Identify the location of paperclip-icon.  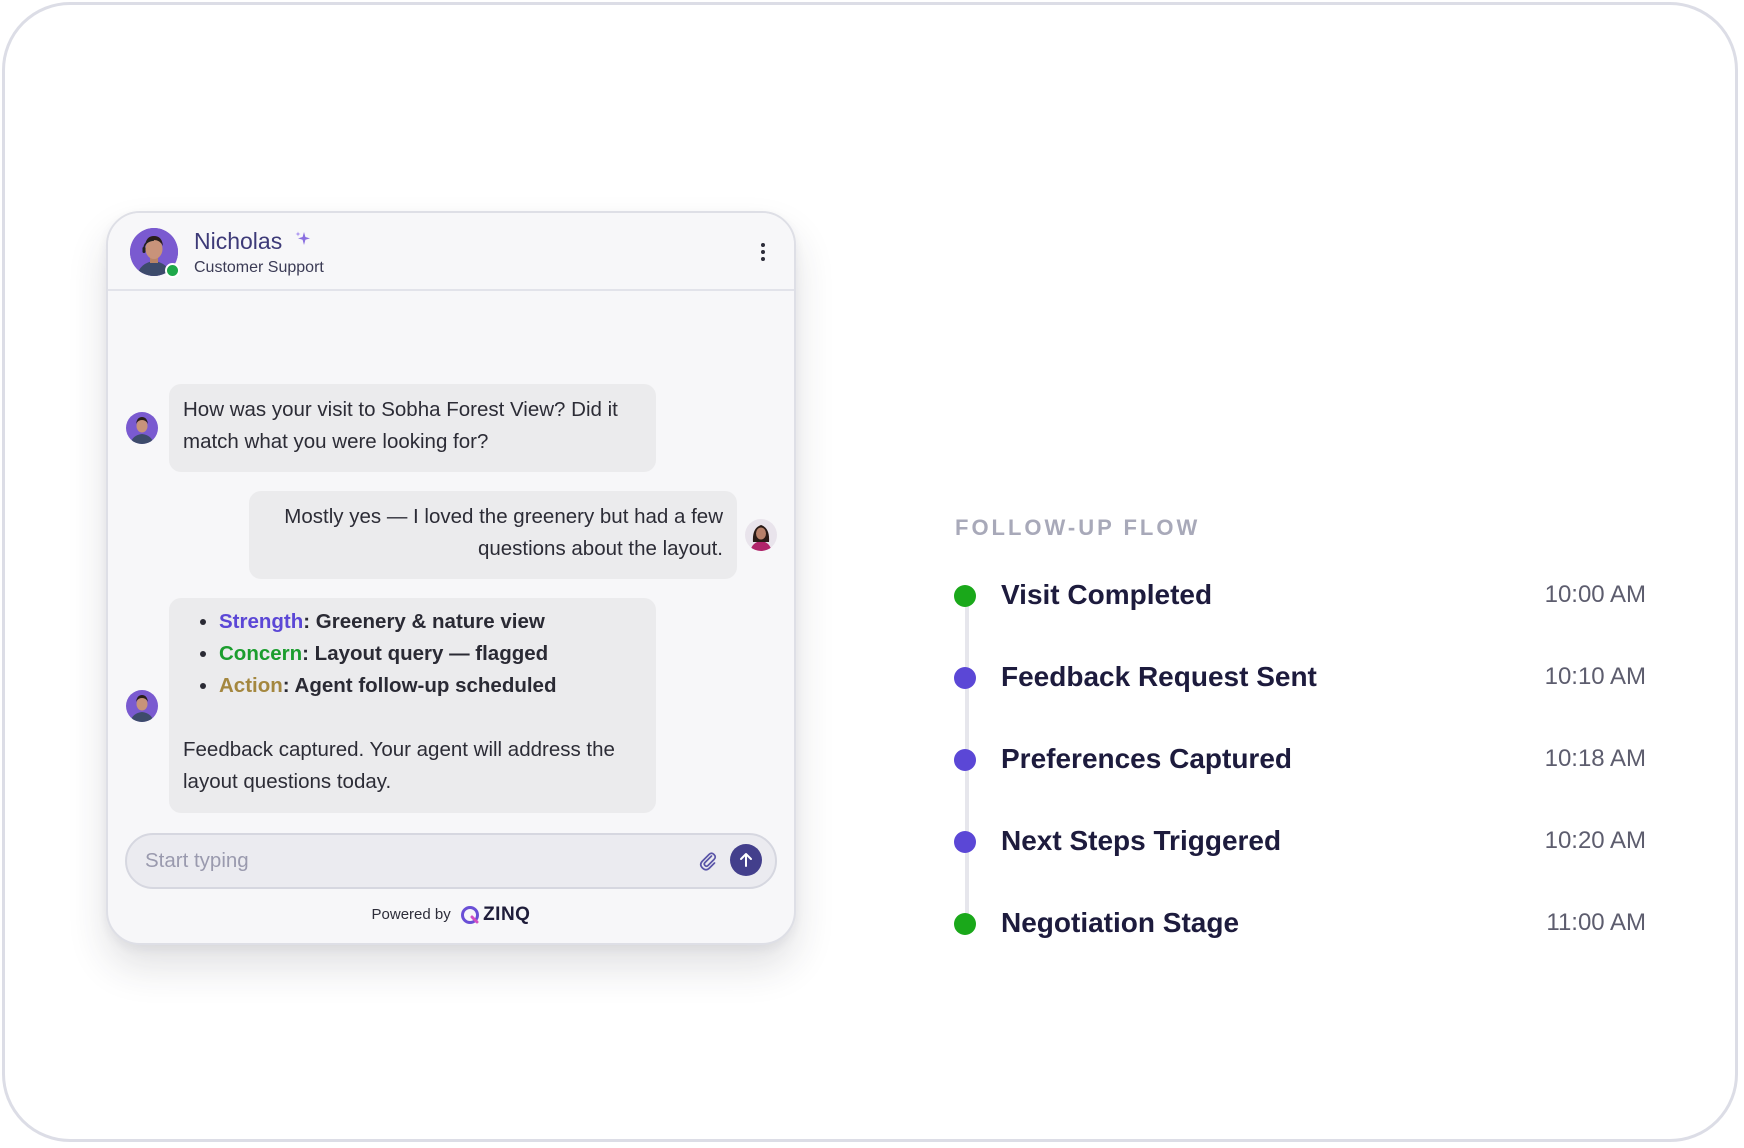
(708, 861).